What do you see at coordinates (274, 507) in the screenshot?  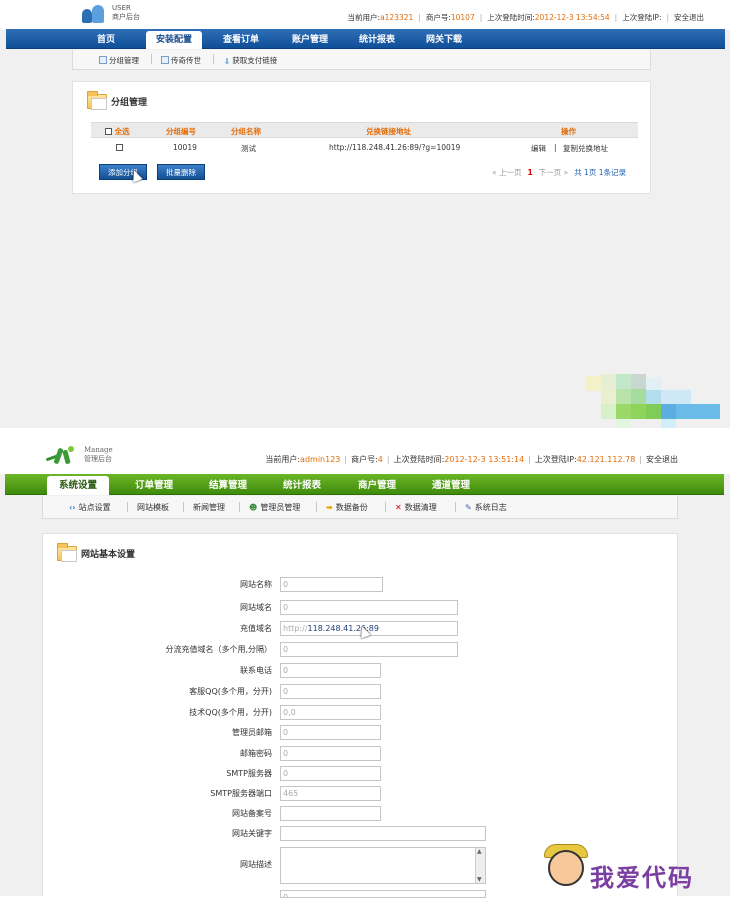 I see `subnav-admin-management: ☻ 管理员管理` at bounding box center [274, 507].